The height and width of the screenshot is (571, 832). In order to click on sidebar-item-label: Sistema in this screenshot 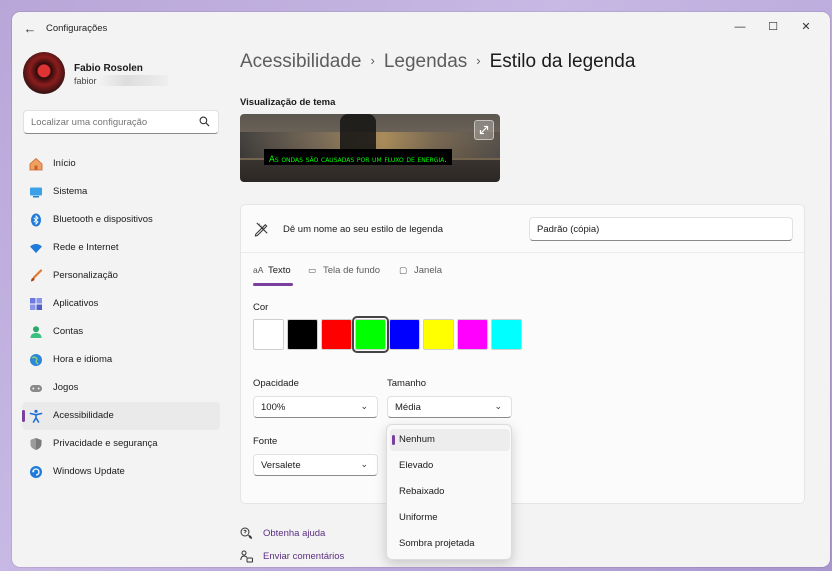, I will do `click(70, 191)`.